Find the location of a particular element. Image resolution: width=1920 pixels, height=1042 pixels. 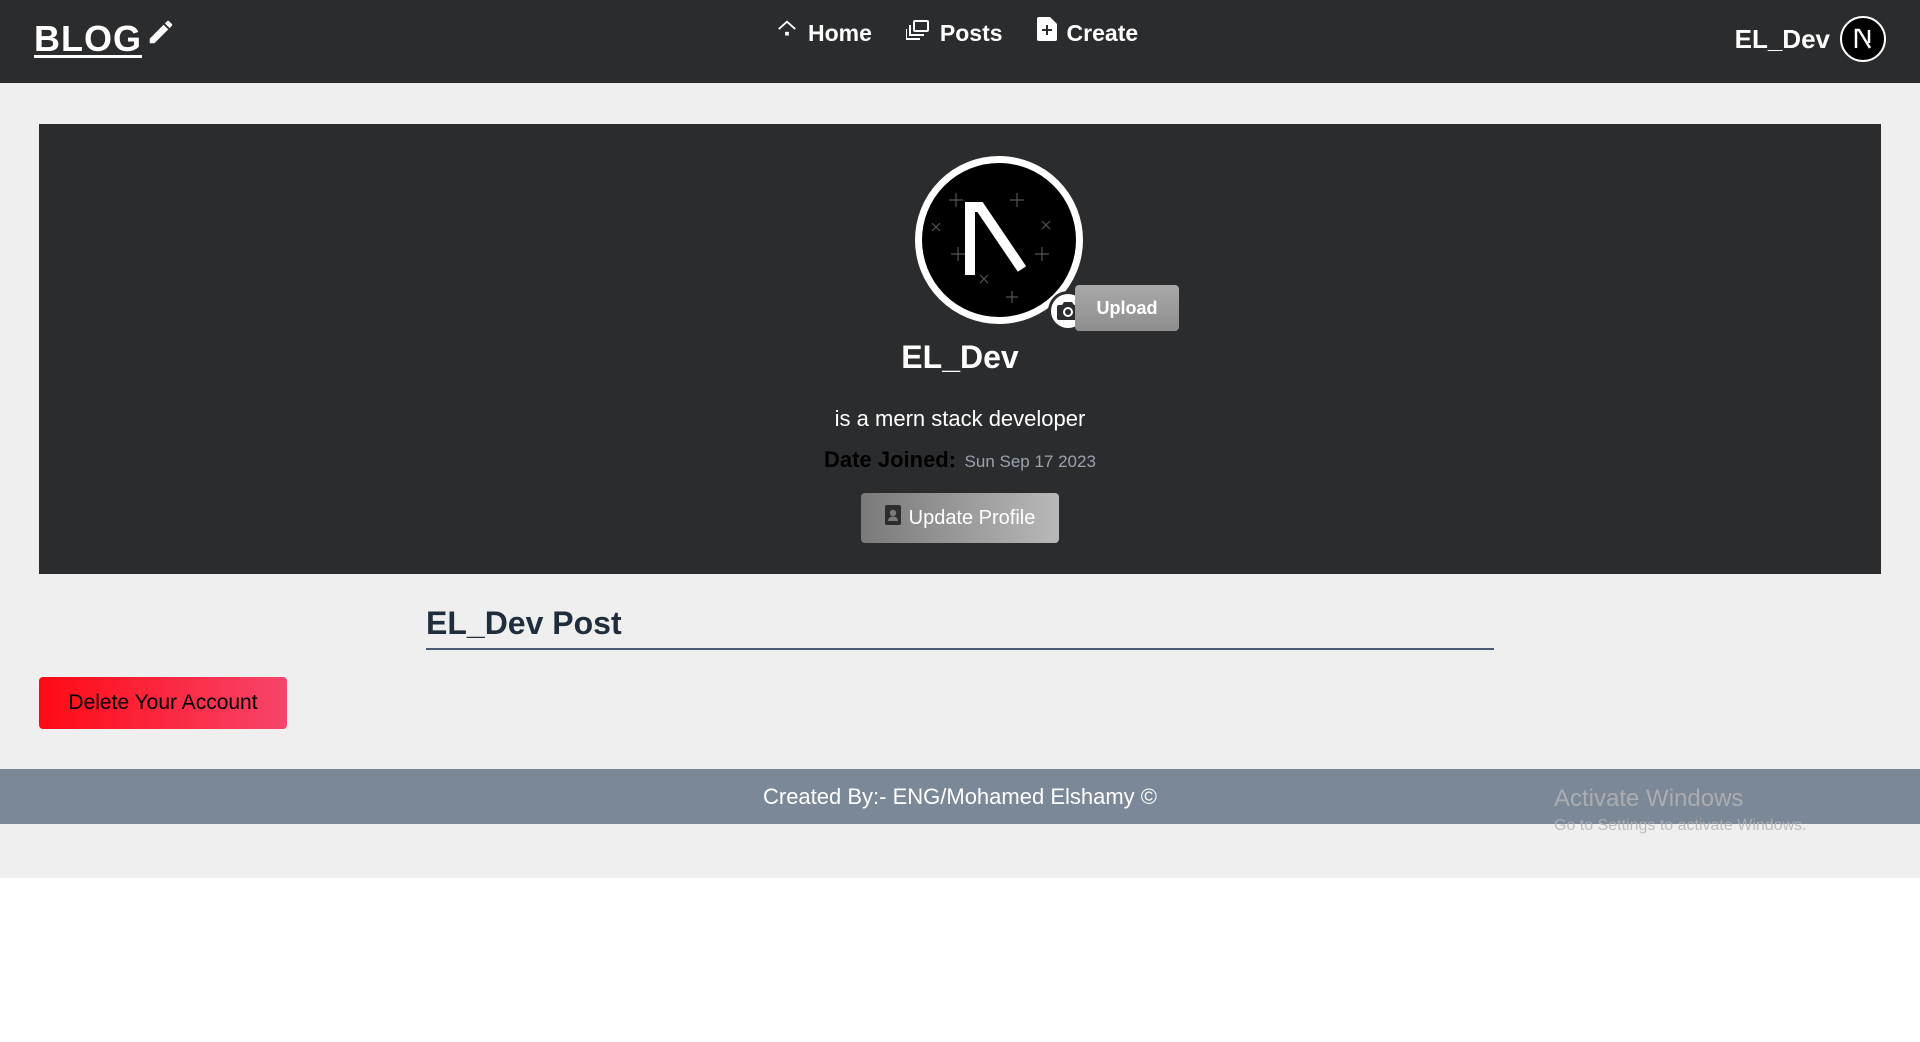

brand-text: BLOG is located at coordinates (88, 38).